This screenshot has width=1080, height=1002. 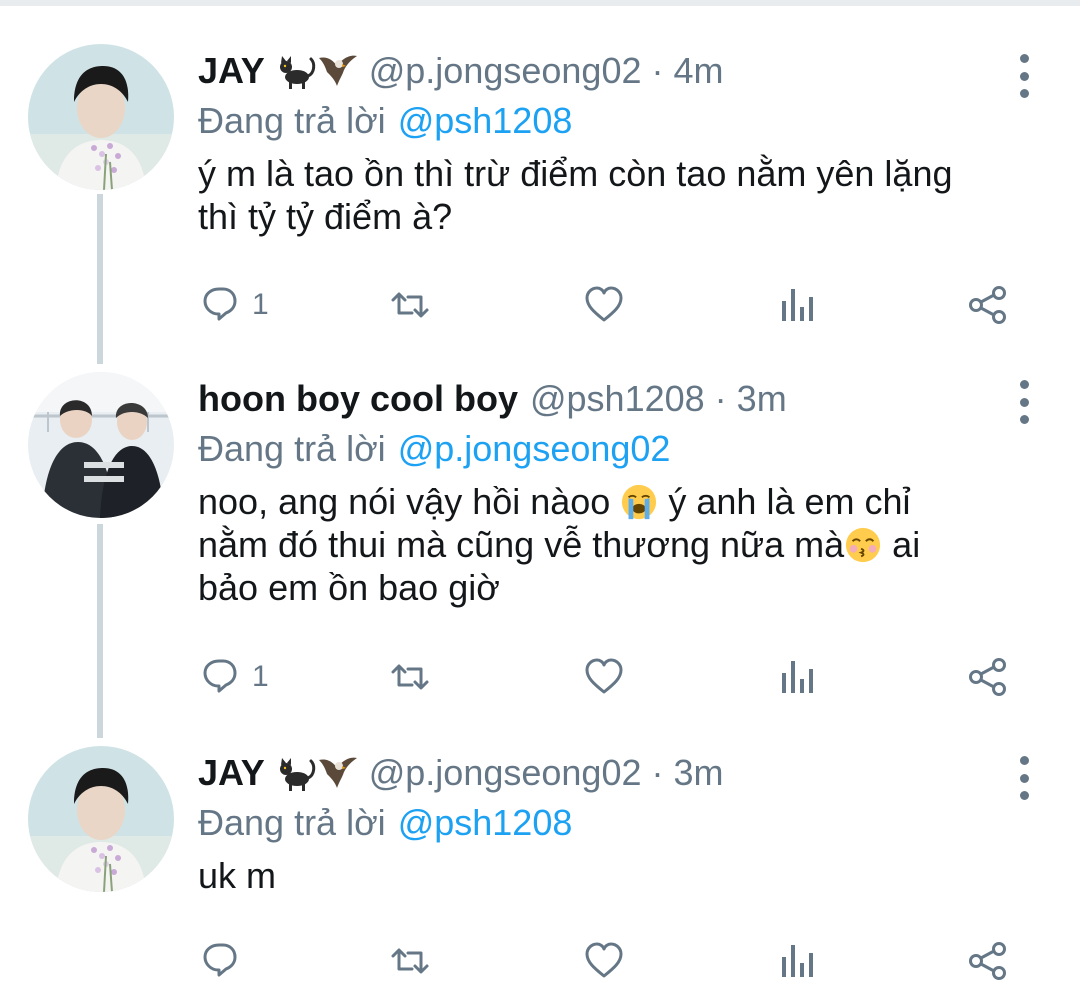 I want to click on text-segment: noo, ang nói vậy hồi nàoo, so click(x=404, y=501).